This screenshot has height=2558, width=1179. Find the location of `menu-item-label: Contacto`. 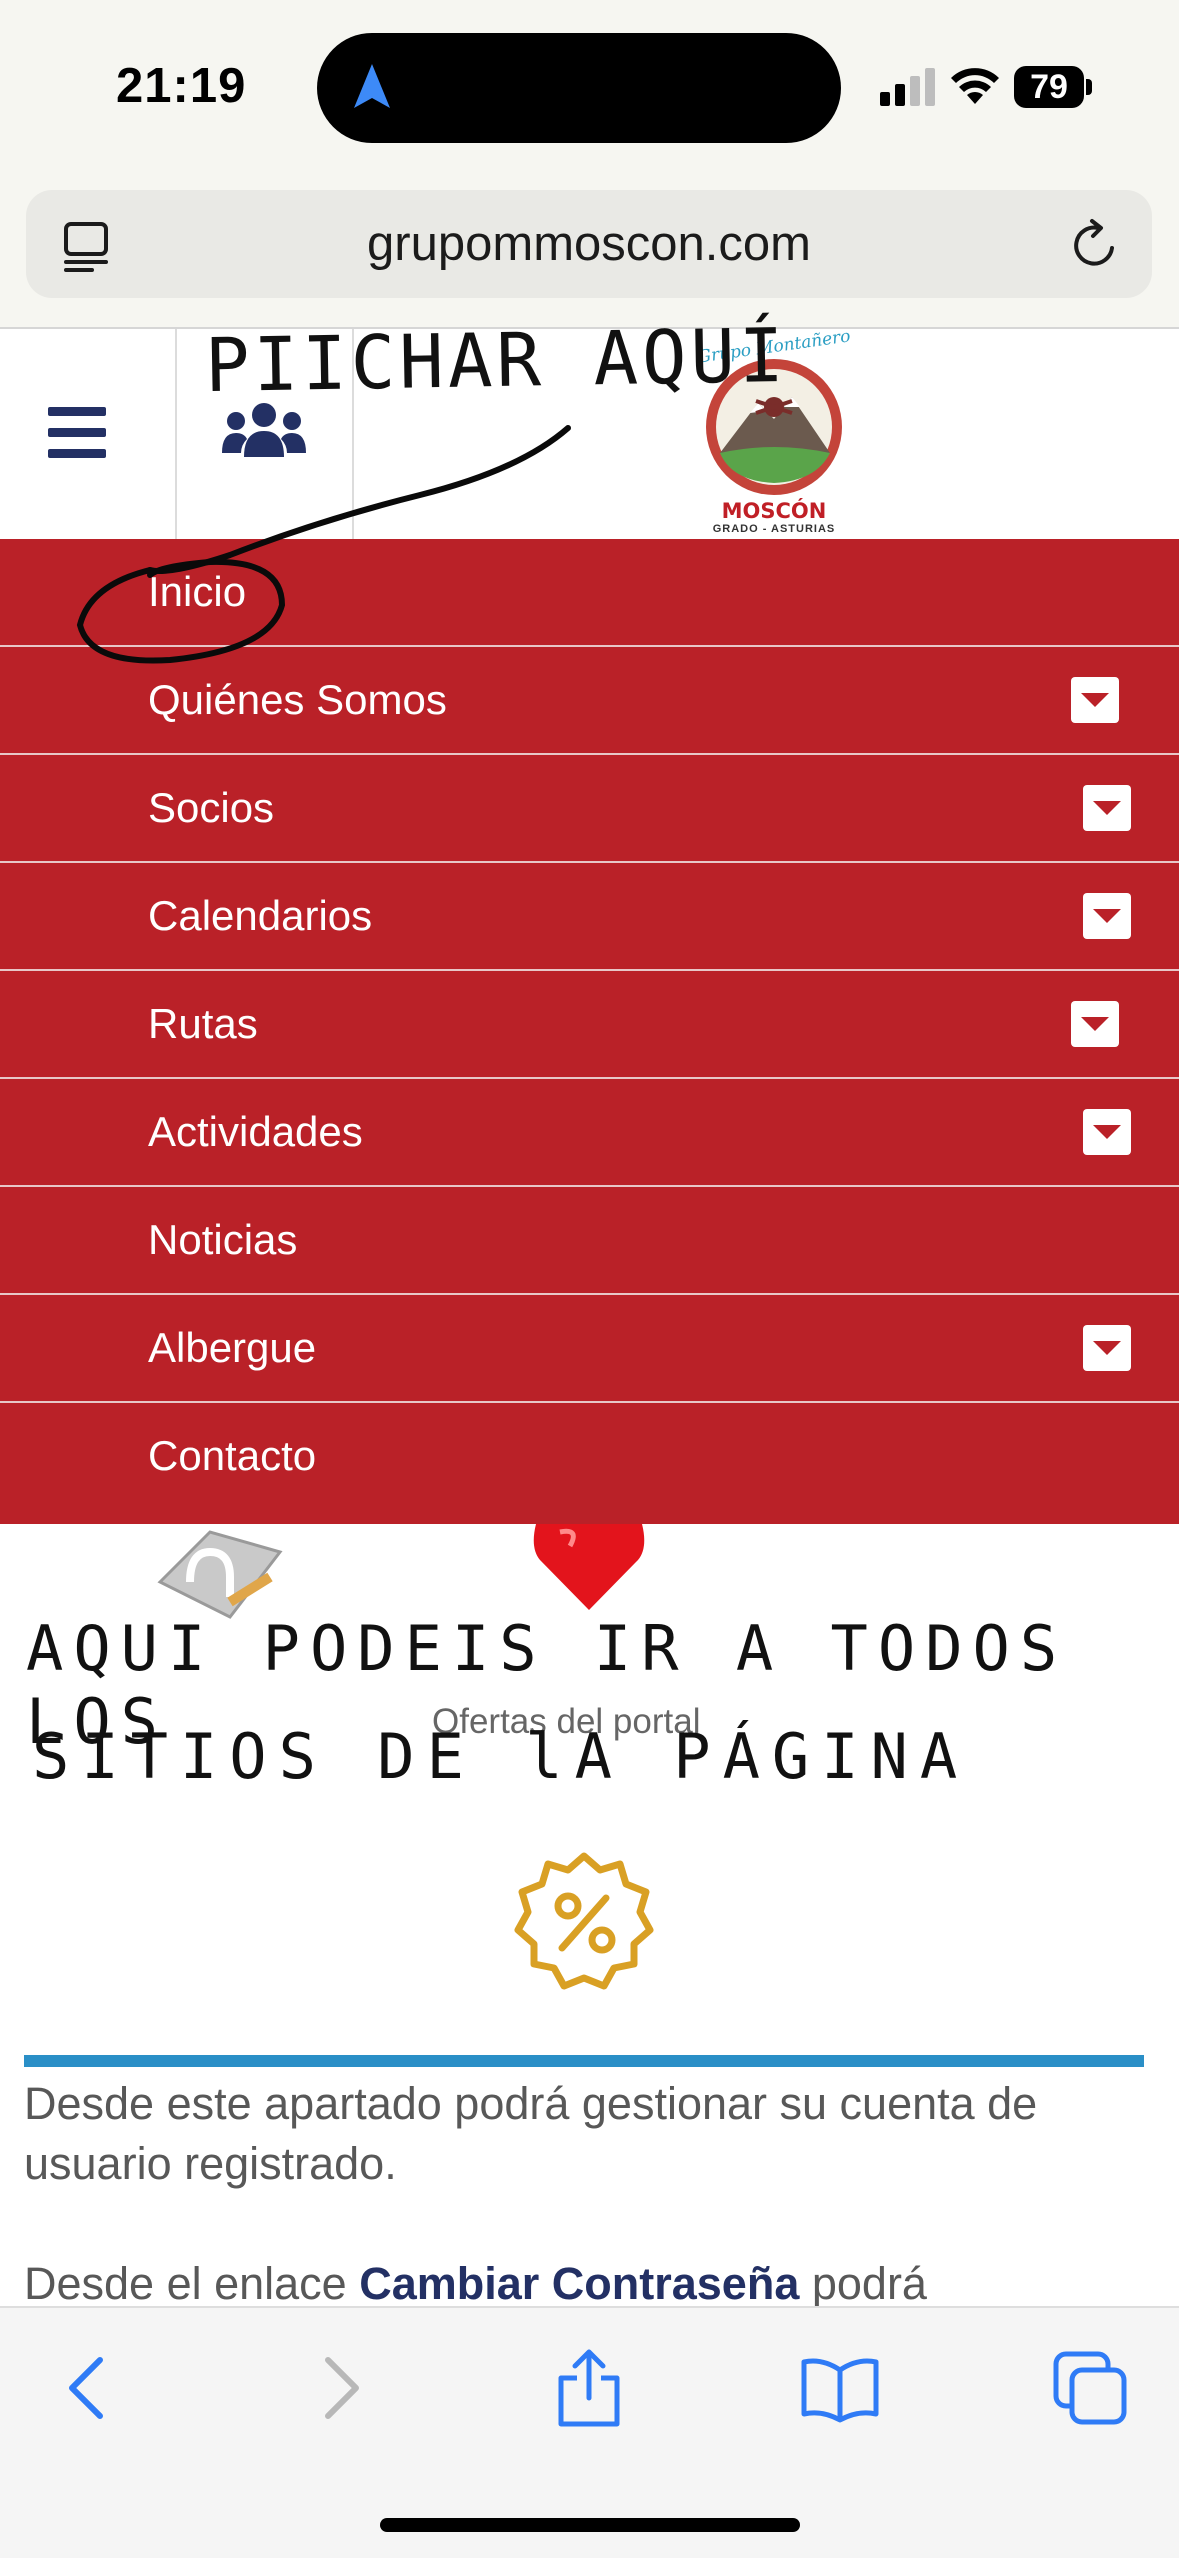

menu-item-label: Contacto is located at coordinates (232, 1455).